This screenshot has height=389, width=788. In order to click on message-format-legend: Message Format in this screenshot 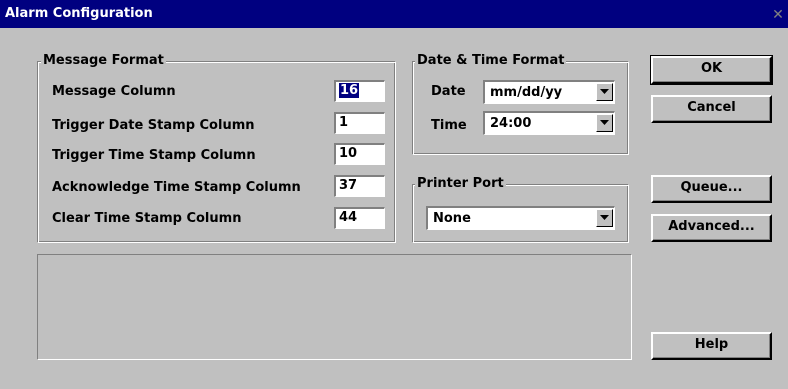, I will do `click(103, 60)`.